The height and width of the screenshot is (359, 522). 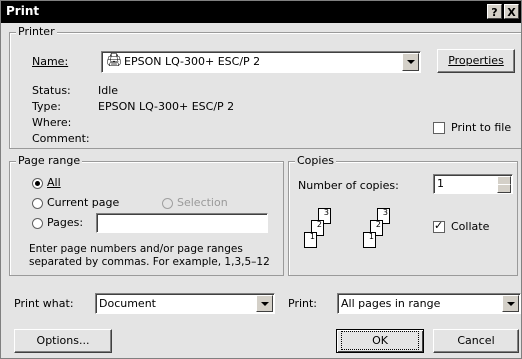 What do you see at coordinates (264, 303) in the screenshot?
I see `print-what-dropdown-arrow` at bounding box center [264, 303].